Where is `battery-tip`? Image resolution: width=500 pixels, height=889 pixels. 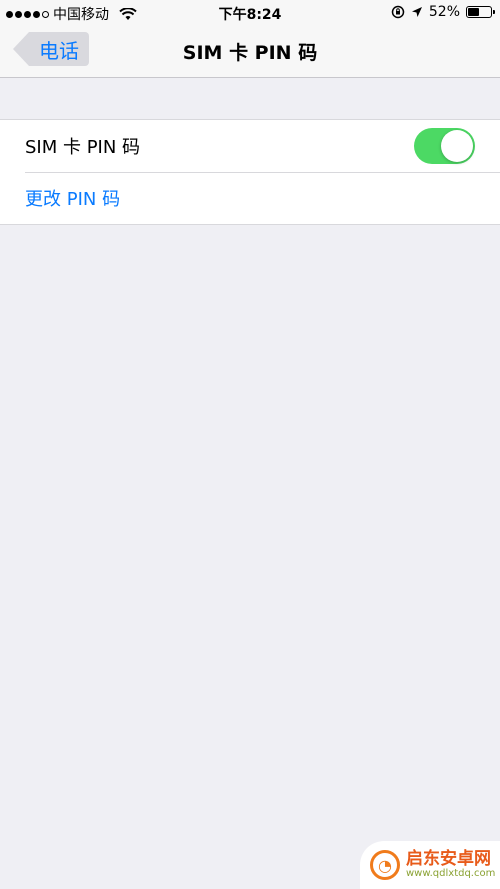 battery-tip is located at coordinates (494, 12).